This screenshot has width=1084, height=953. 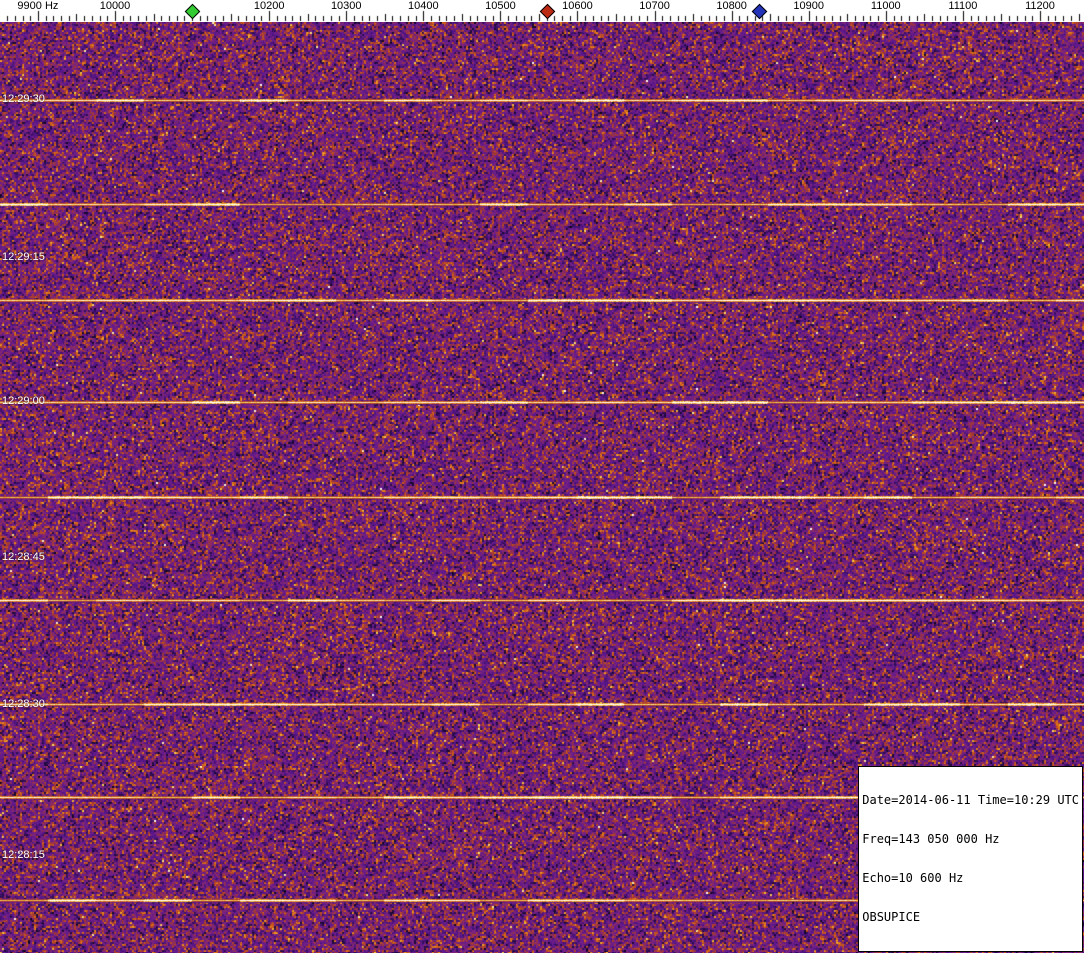 What do you see at coordinates (970, 800) in the screenshot?
I see `info-date-line: Date=2014-06-11 Time=10:29 UTC` at bounding box center [970, 800].